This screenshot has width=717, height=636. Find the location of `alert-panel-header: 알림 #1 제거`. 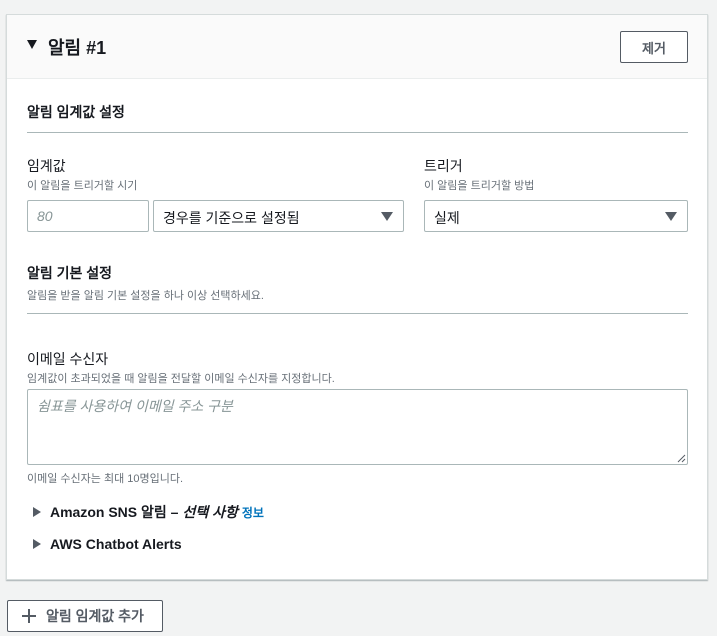

alert-panel-header: 알림 #1 제거 is located at coordinates (357, 47).